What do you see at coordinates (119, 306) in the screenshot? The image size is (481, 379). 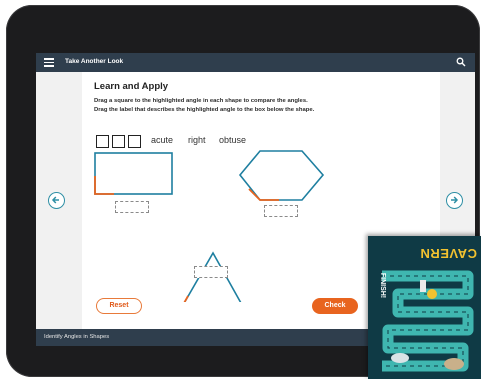 I see `reset-button: Reset` at bounding box center [119, 306].